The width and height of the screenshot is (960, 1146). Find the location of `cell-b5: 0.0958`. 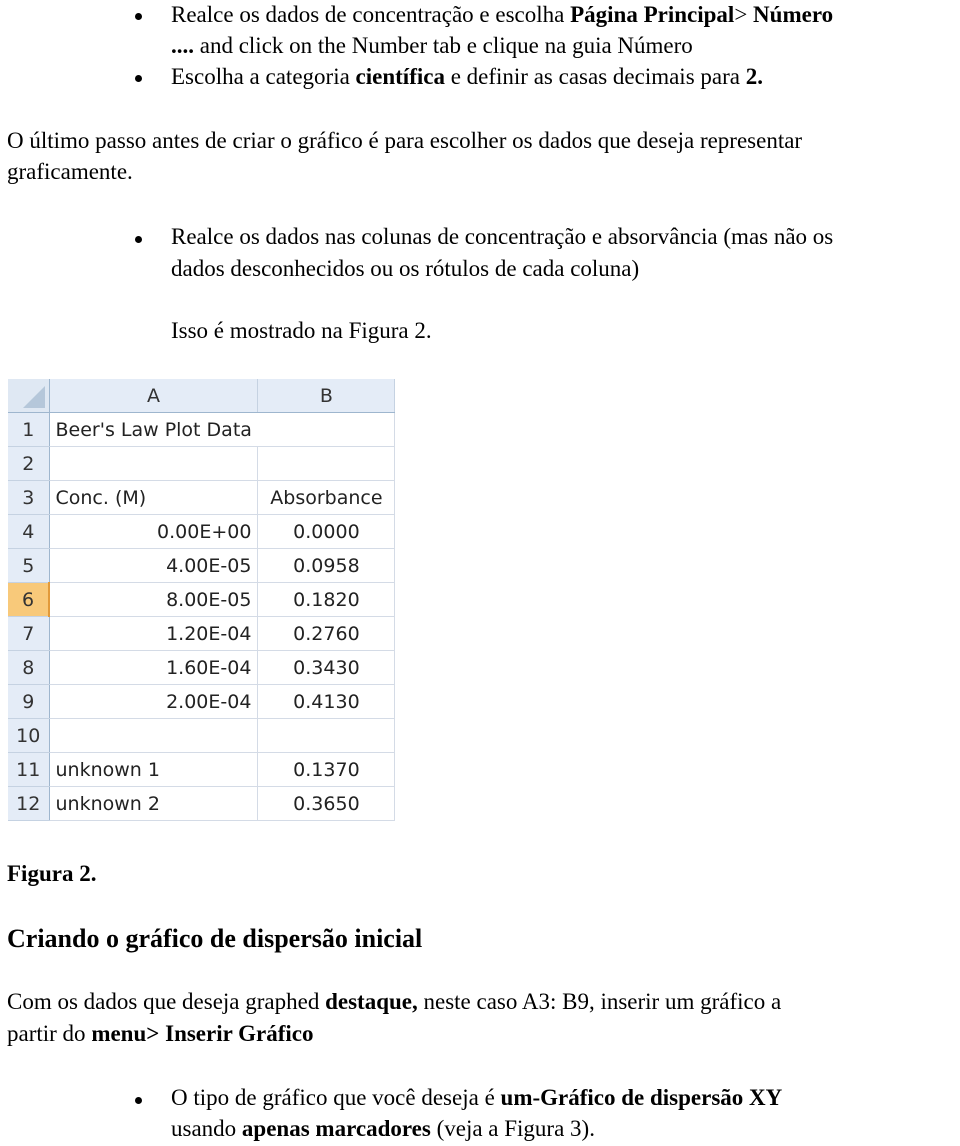

cell-b5: 0.0958 is located at coordinates (326, 565).